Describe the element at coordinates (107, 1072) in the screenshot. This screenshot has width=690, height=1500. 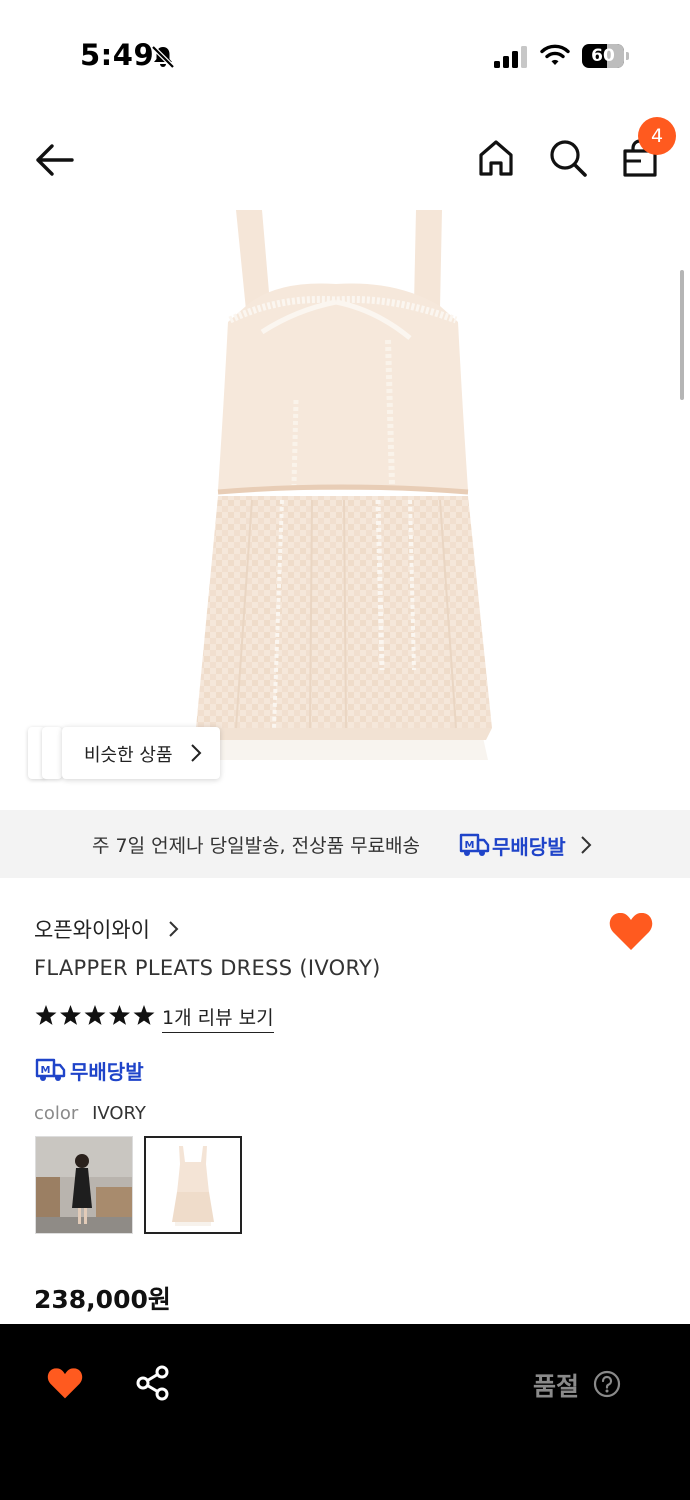
I see `free-shipping-badge-text: 무배당발` at that location.